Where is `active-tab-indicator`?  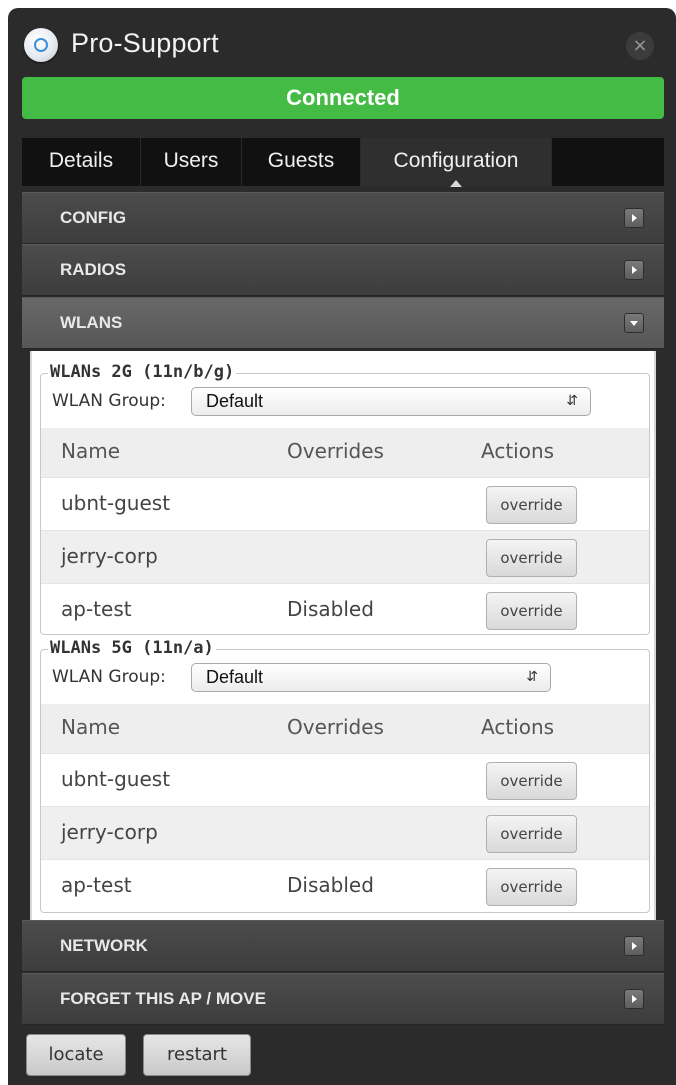 active-tab-indicator is located at coordinates (456, 183).